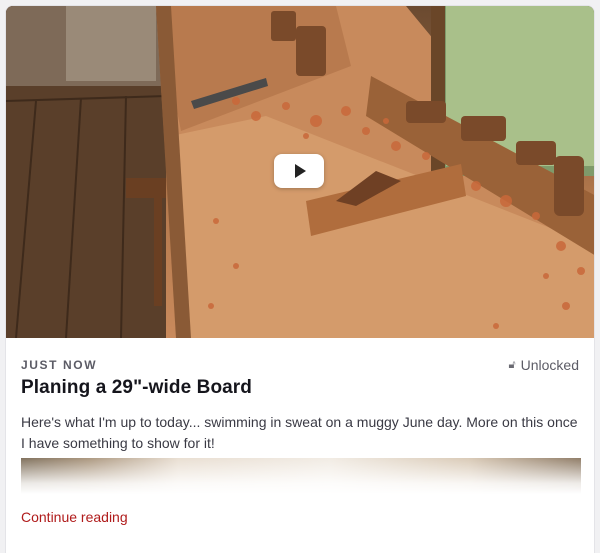  What do you see at coordinates (74, 517) in the screenshot?
I see `continue-reading-link: Continue reading` at bounding box center [74, 517].